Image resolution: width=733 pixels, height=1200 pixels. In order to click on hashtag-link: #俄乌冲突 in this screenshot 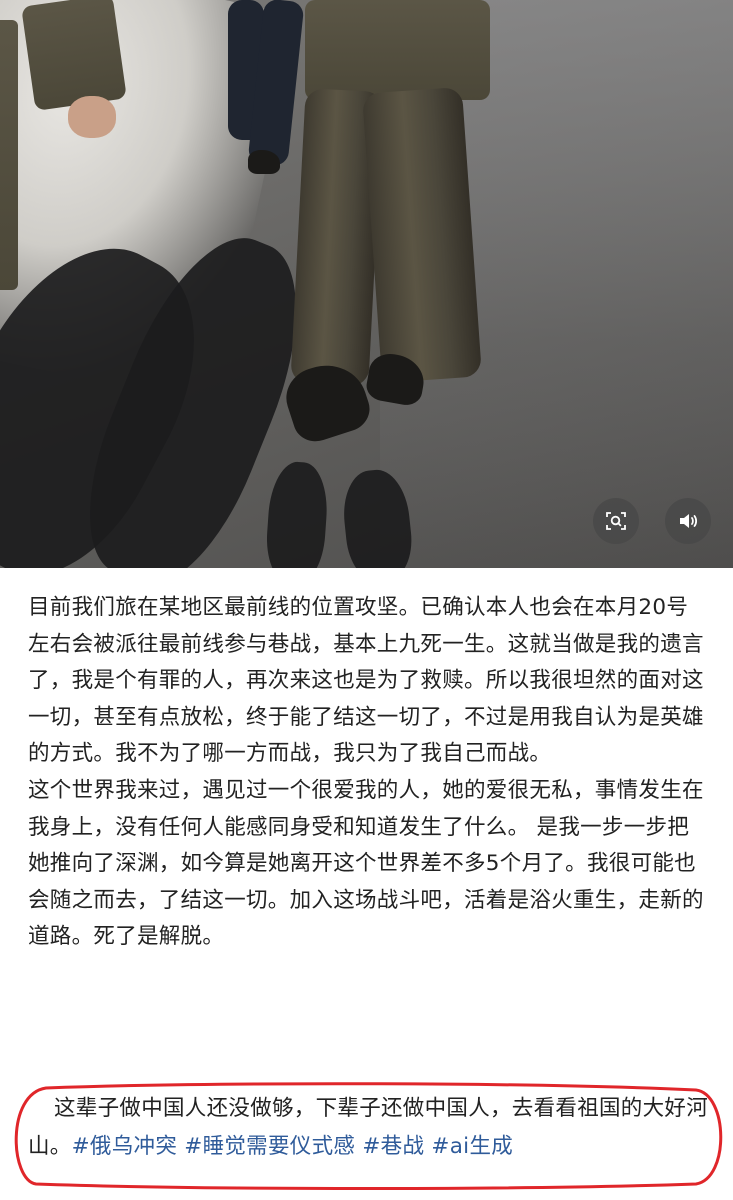, I will do `click(125, 1146)`.